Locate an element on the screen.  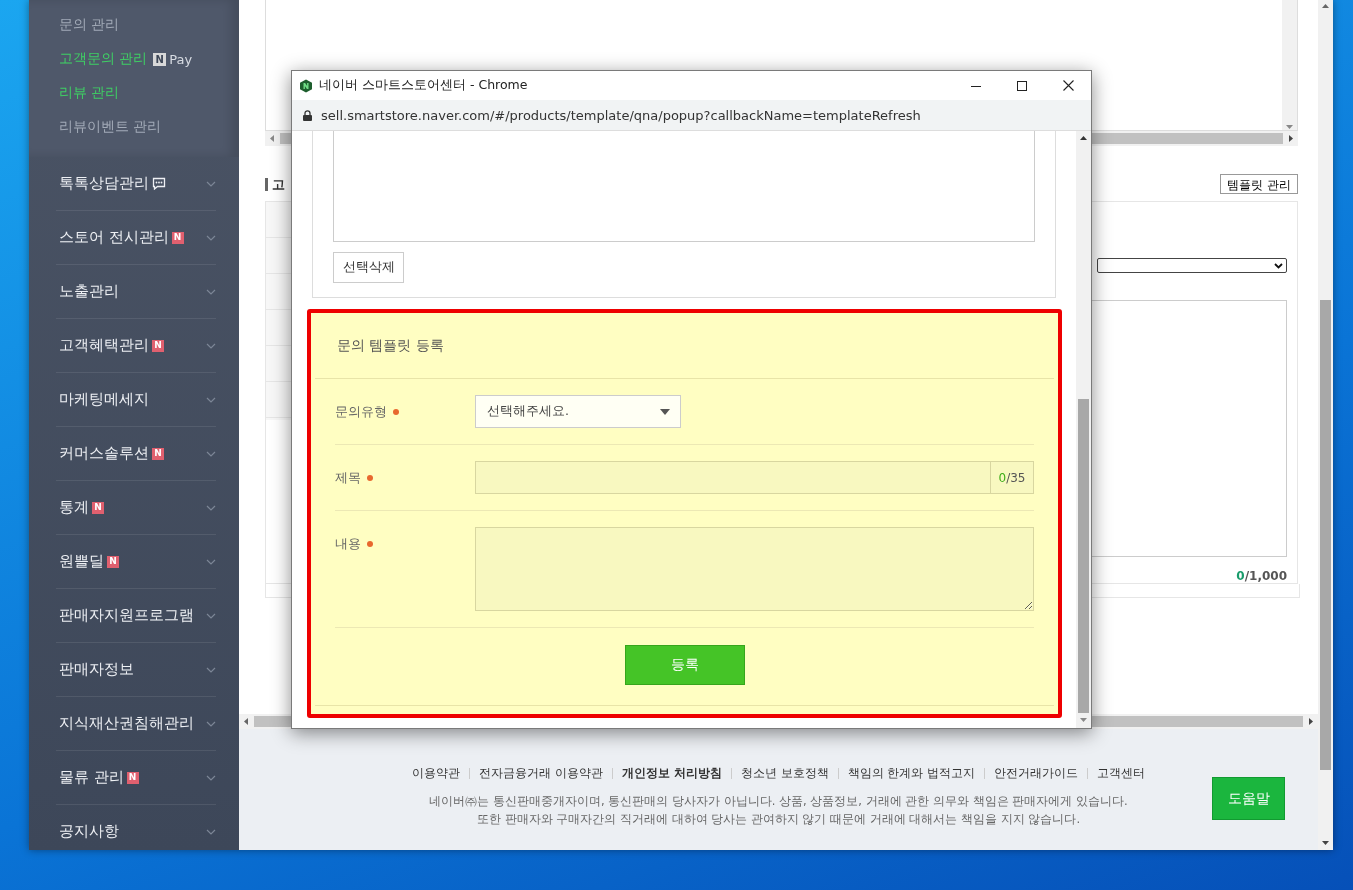
submenu-item: 고객문의 관리 is located at coordinates (103, 59).